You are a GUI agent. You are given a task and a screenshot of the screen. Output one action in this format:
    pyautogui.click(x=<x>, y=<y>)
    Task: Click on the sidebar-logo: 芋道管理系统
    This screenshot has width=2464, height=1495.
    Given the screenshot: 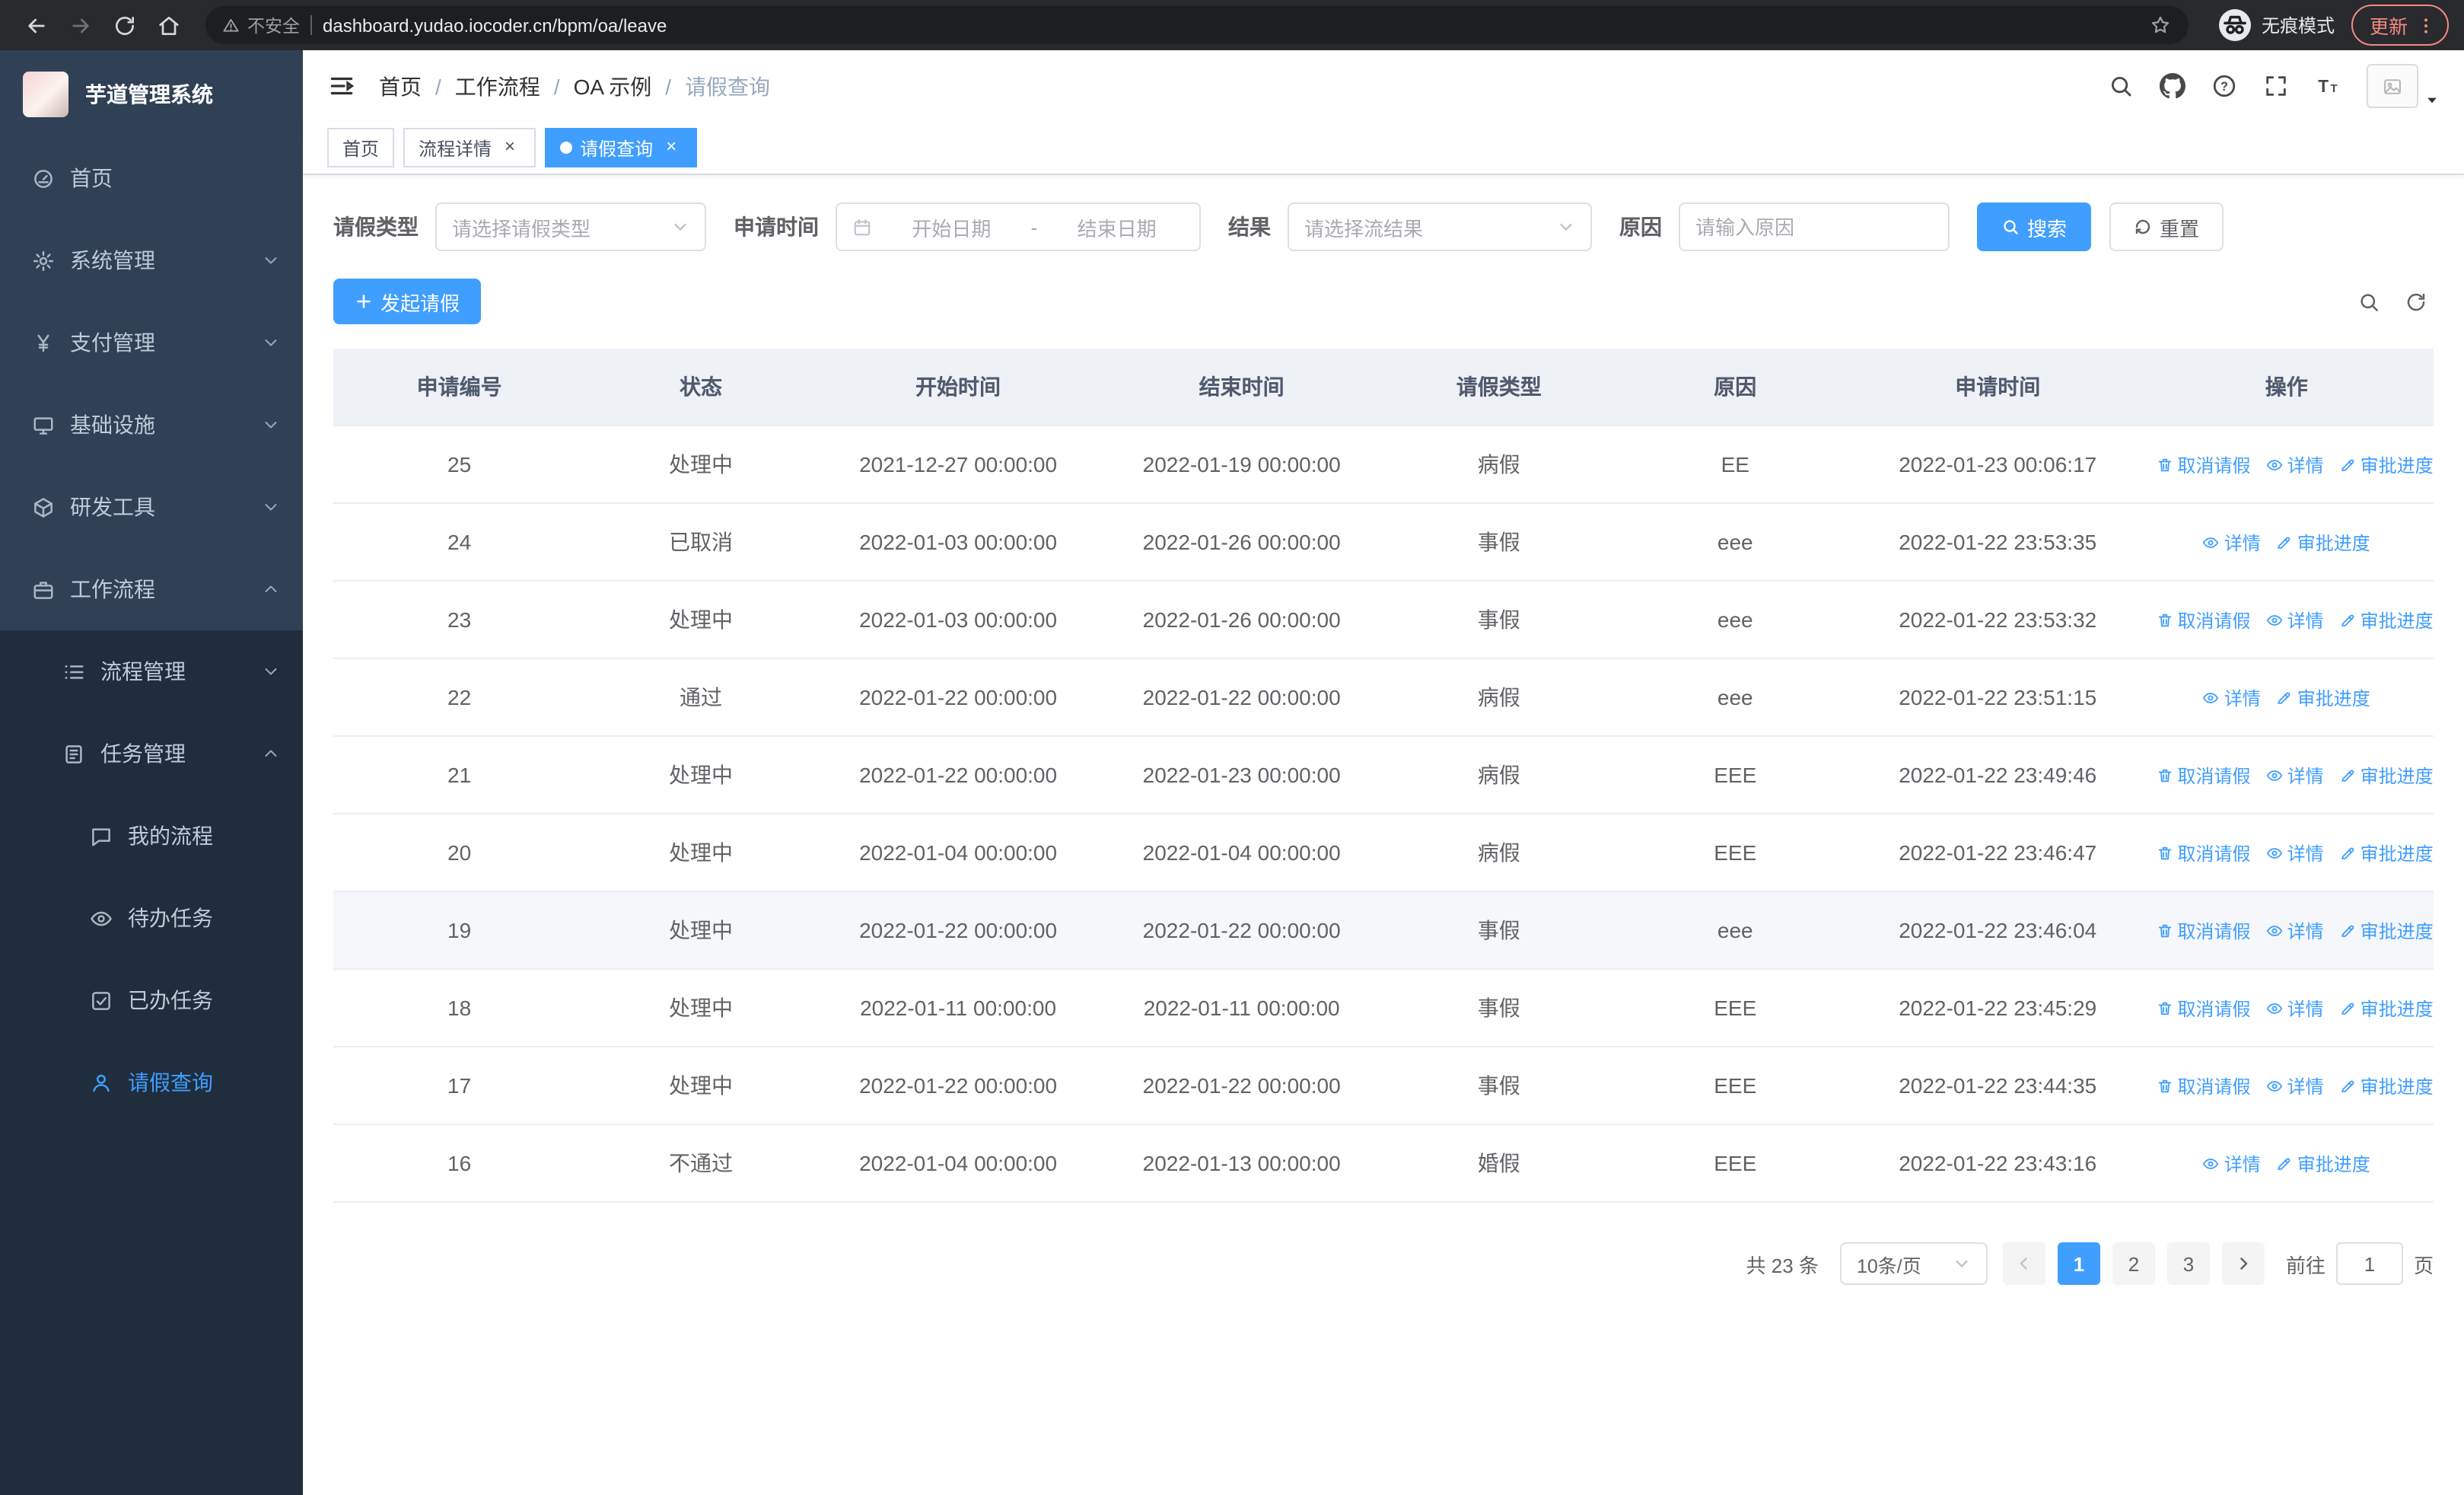 What is the action you would take?
    pyautogui.click(x=151, y=94)
    